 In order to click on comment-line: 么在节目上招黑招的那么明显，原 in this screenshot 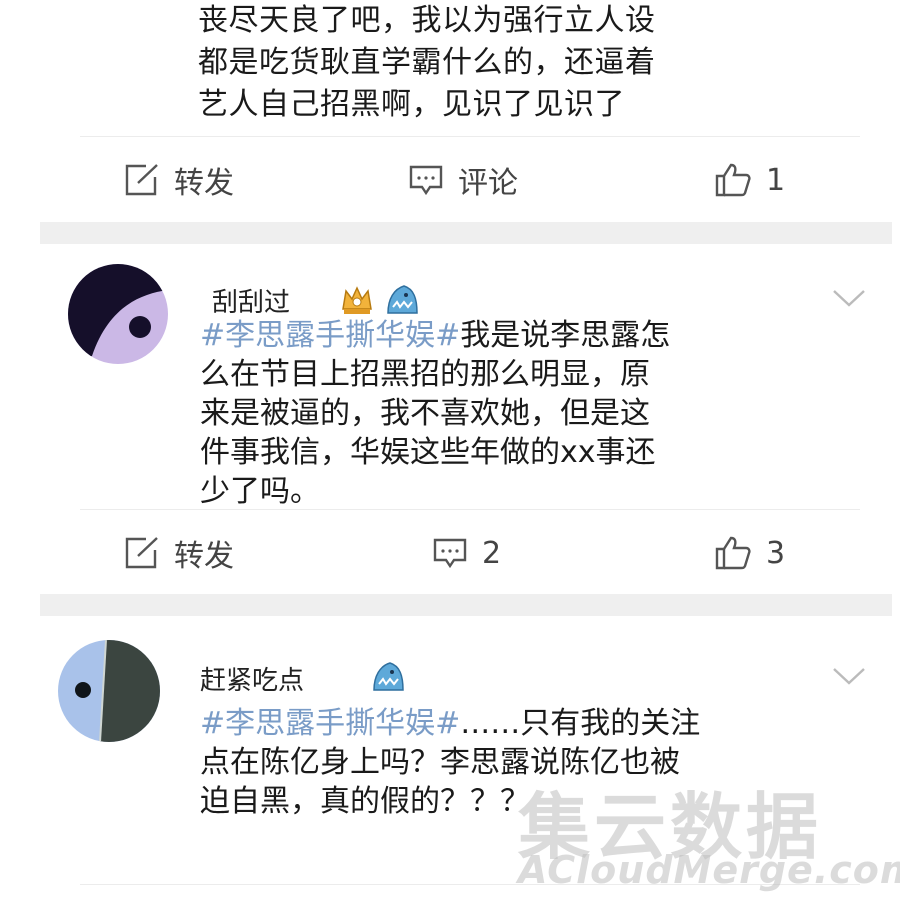, I will do `click(425, 374)`.